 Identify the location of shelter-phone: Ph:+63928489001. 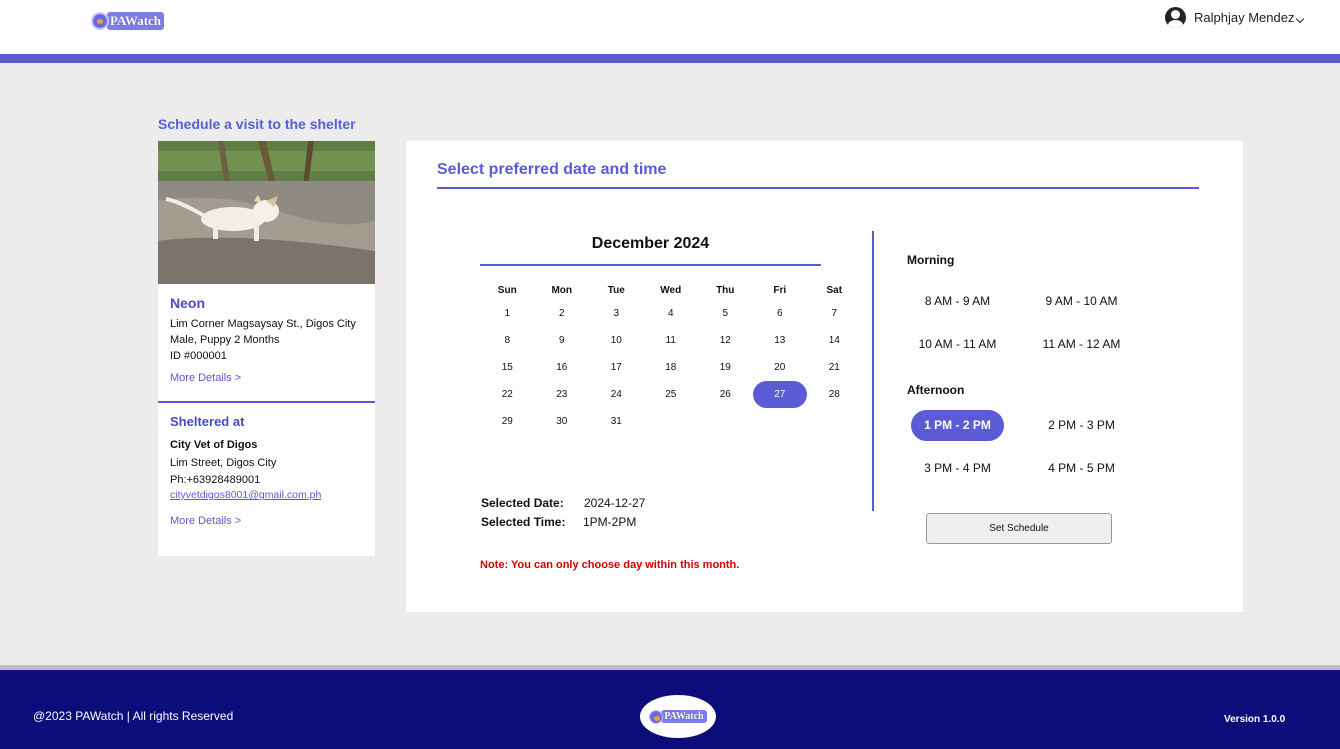
(215, 480).